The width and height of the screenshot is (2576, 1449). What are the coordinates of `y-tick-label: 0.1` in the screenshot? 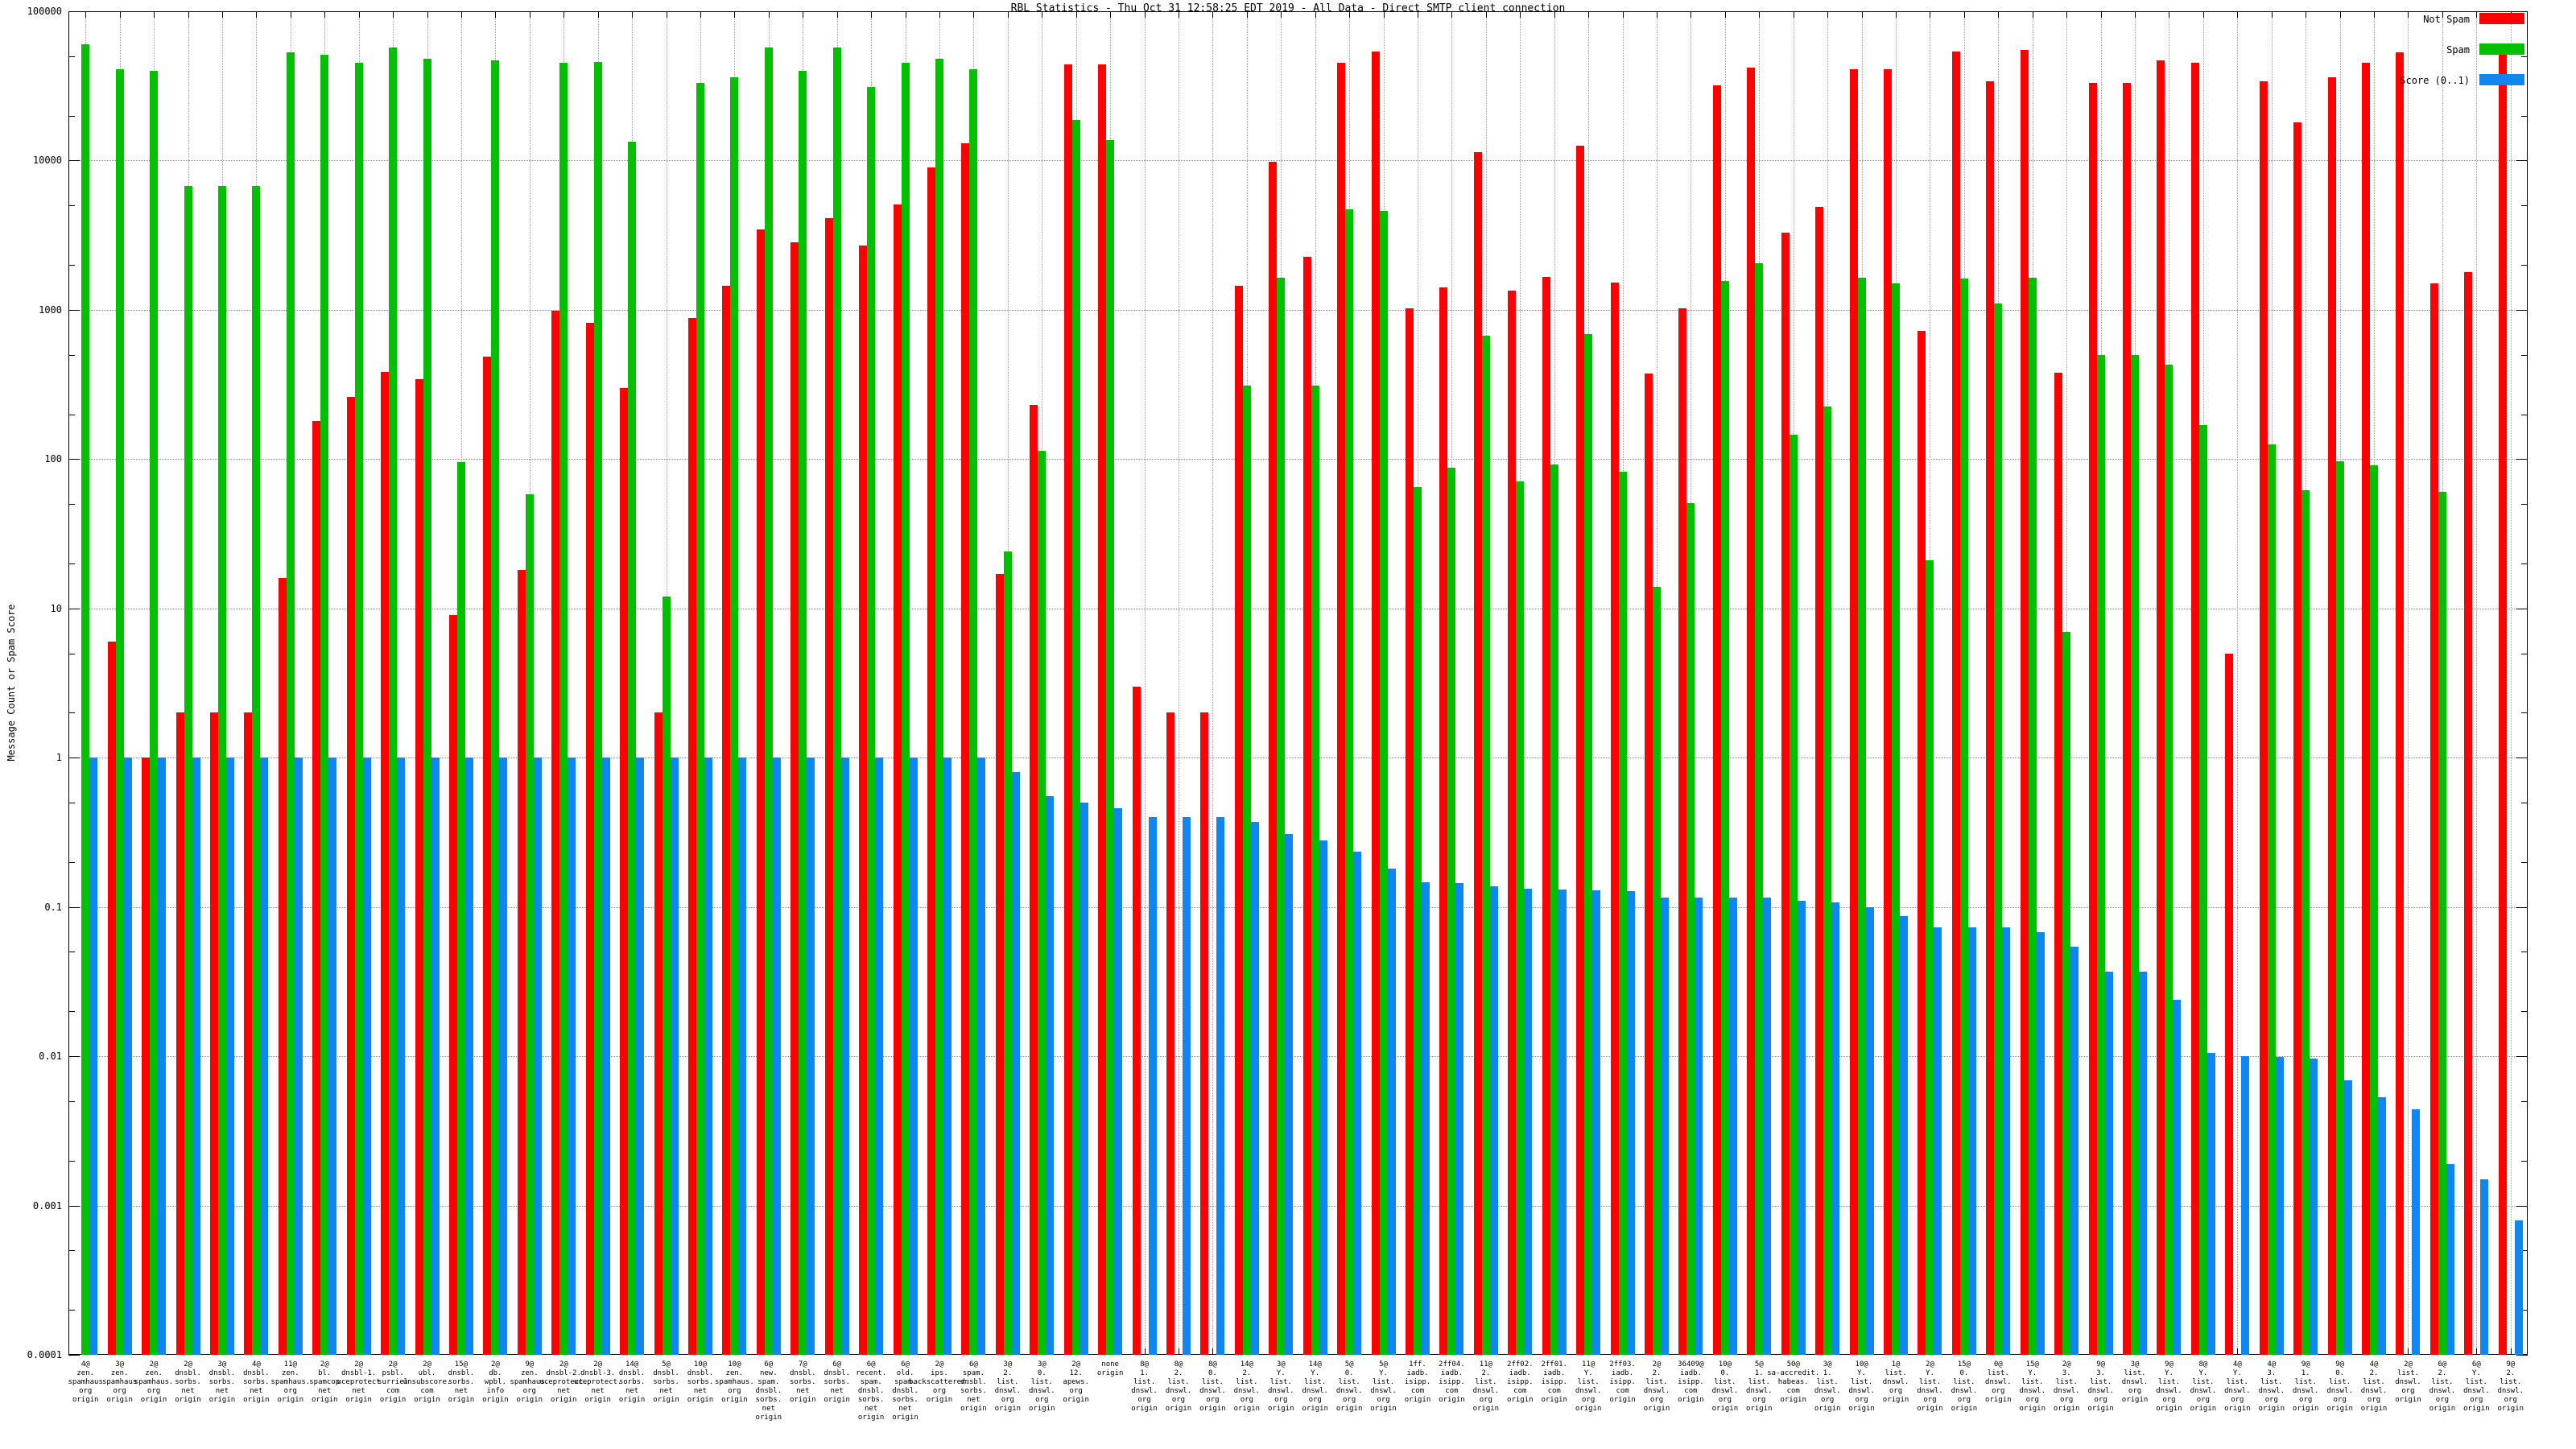 It's located at (53, 907).